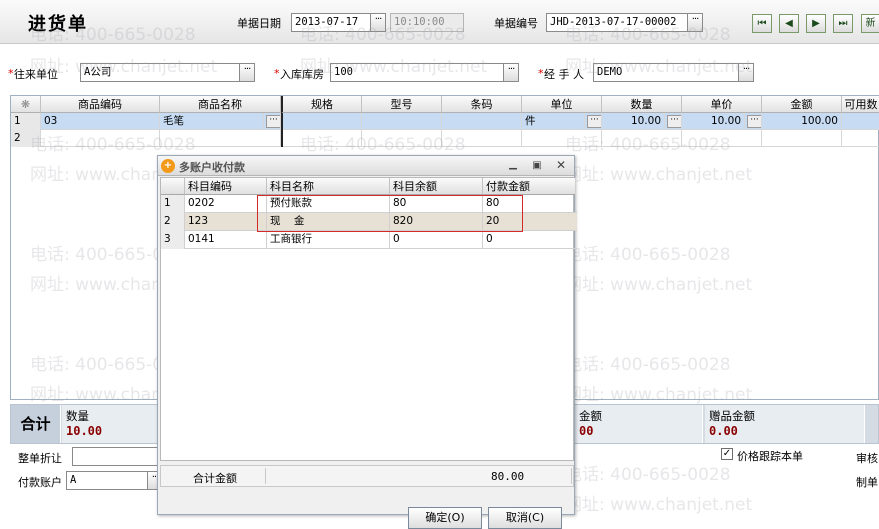 This screenshot has height=529, width=879. I want to click on cell-balance: 80, so click(436, 204).